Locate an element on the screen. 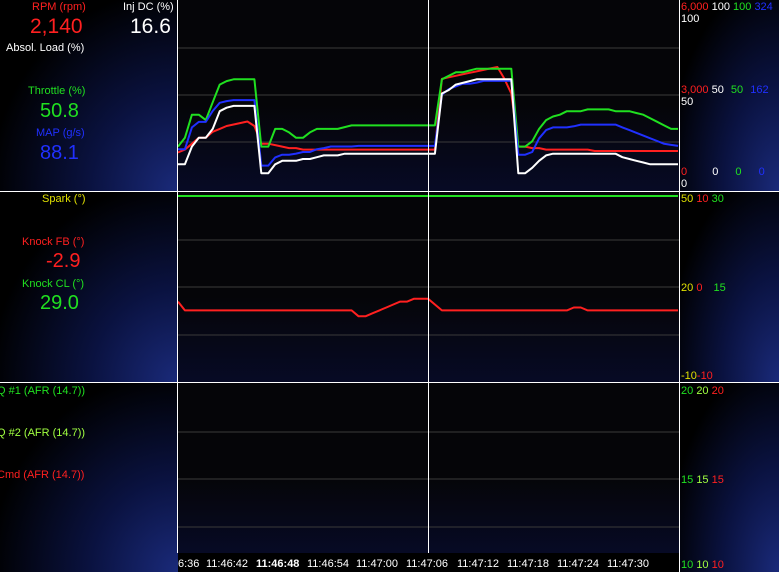  time-tick: 11:46:54 is located at coordinates (328, 564).